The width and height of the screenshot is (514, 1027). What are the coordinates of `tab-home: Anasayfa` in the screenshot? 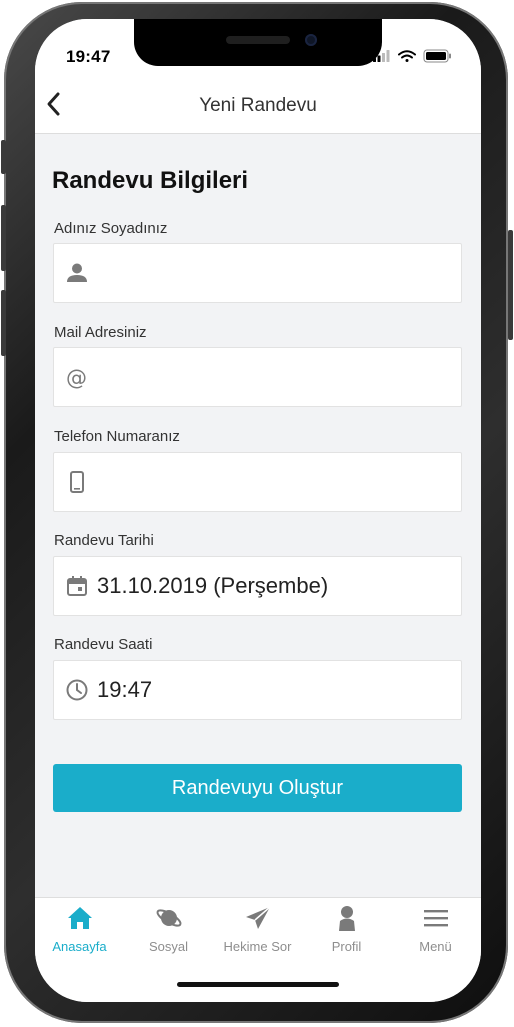 It's located at (79, 928).